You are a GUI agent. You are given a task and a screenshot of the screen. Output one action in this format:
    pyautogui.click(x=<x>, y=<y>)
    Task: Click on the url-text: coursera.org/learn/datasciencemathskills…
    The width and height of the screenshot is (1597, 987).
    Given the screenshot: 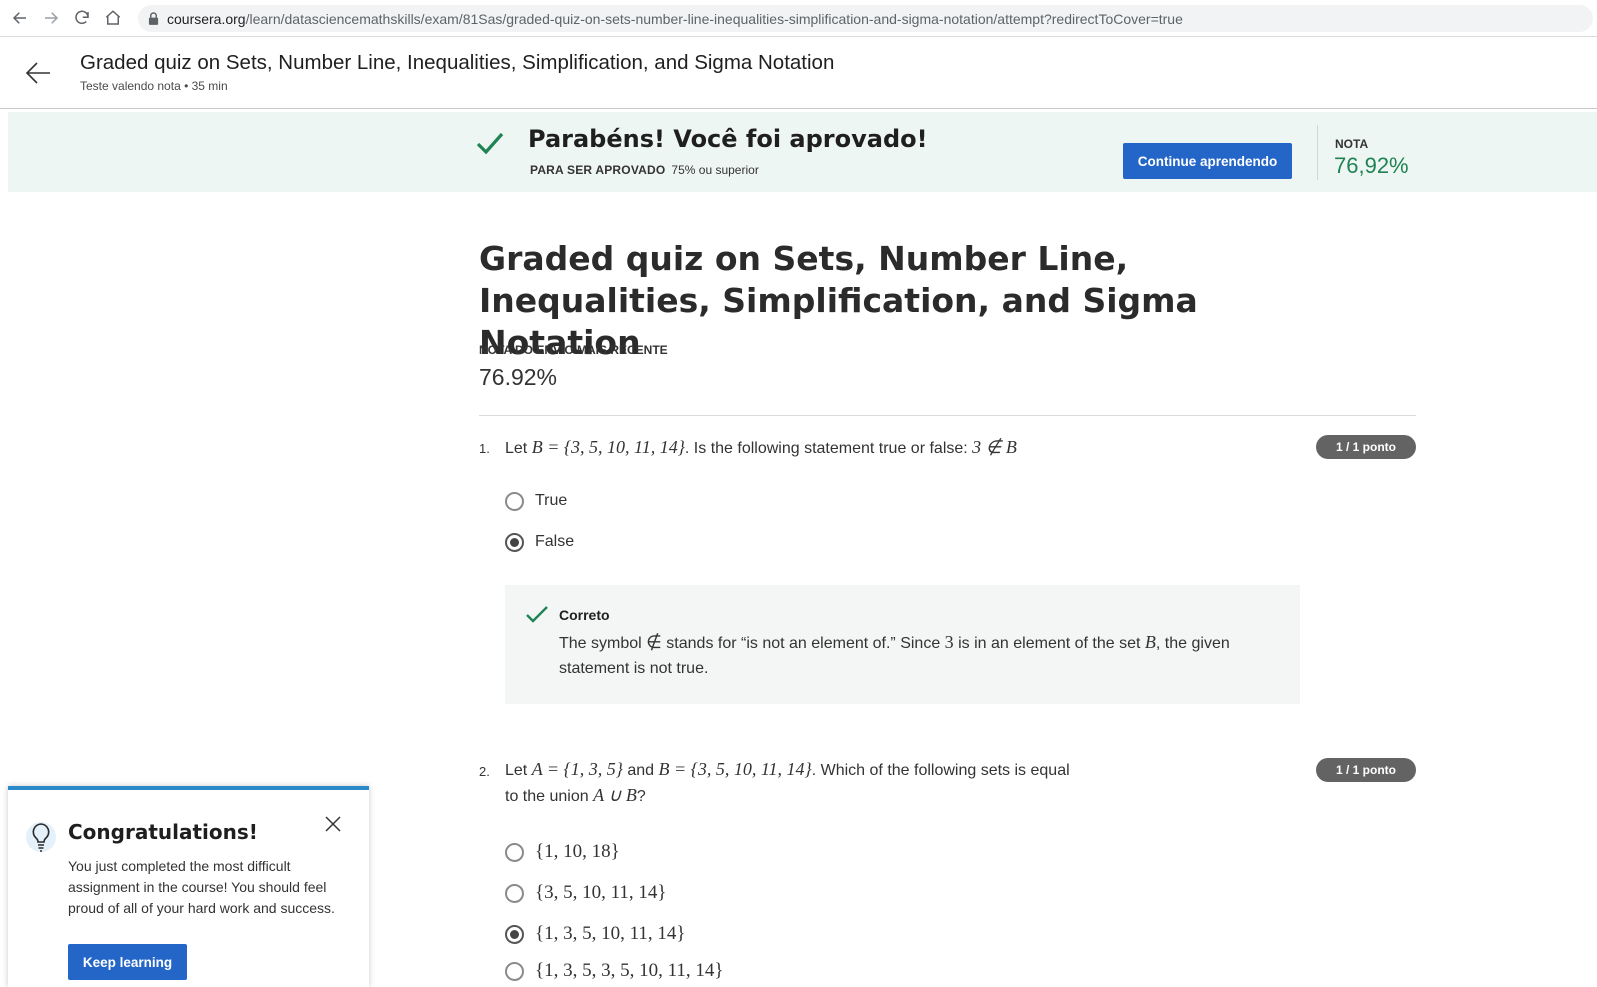 What is the action you would take?
    pyautogui.click(x=675, y=18)
    